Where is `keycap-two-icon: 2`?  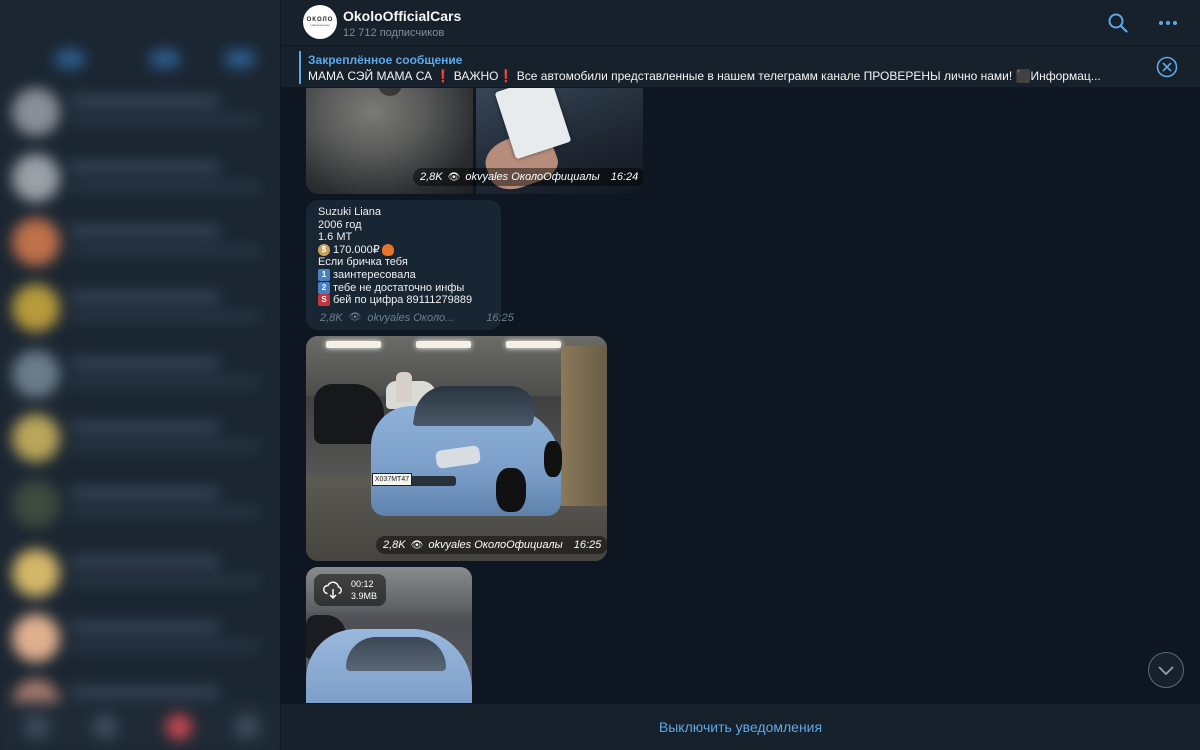 keycap-two-icon: 2 is located at coordinates (324, 287).